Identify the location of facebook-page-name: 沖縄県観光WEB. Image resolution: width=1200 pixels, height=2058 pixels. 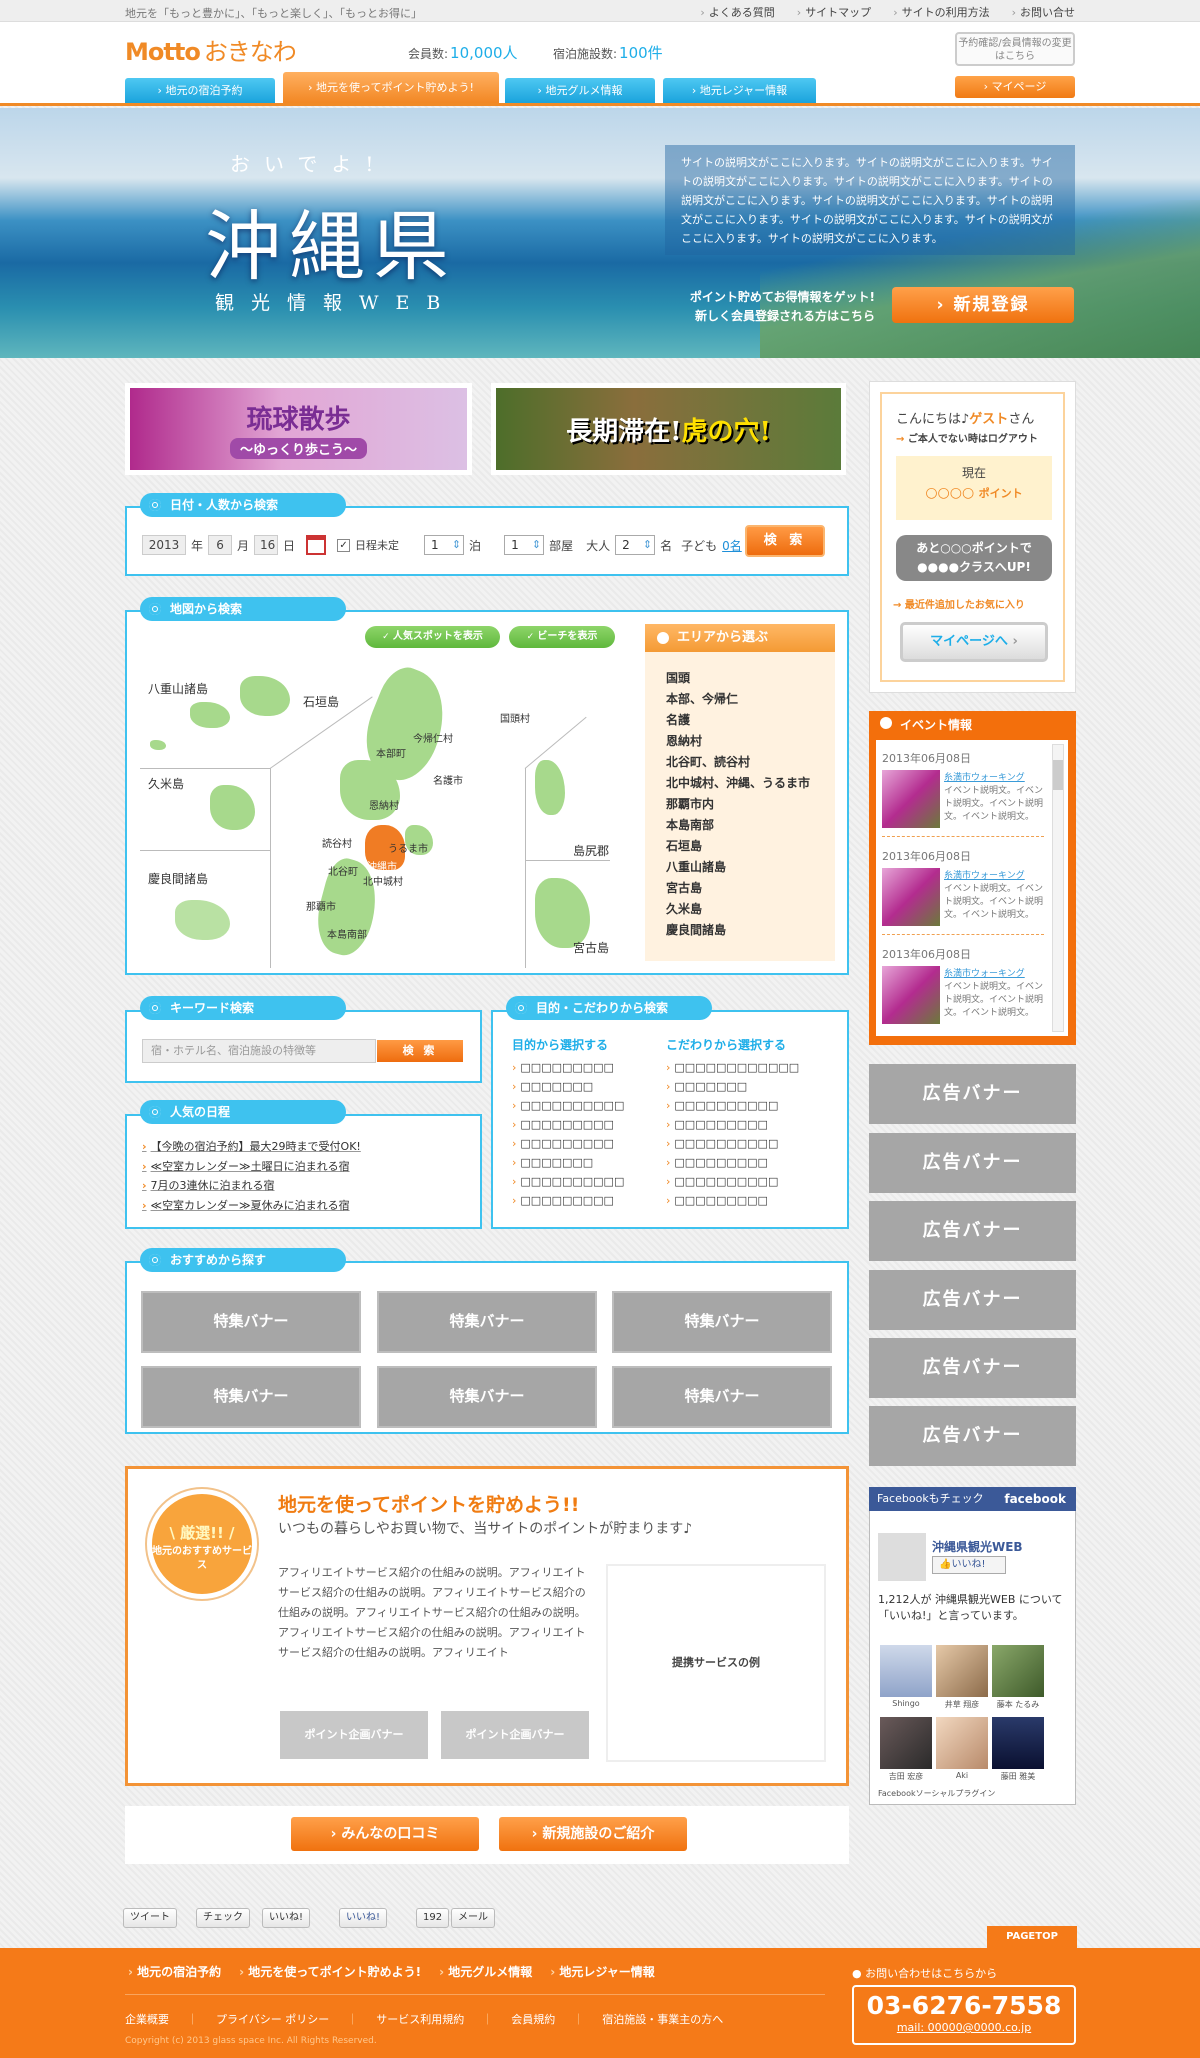
(977, 1546).